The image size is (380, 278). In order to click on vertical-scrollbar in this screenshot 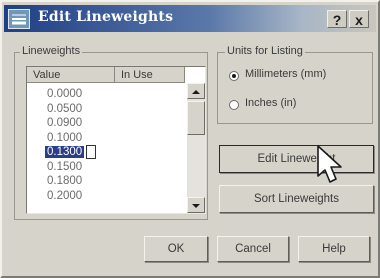, I will do `click(196, 148)`.